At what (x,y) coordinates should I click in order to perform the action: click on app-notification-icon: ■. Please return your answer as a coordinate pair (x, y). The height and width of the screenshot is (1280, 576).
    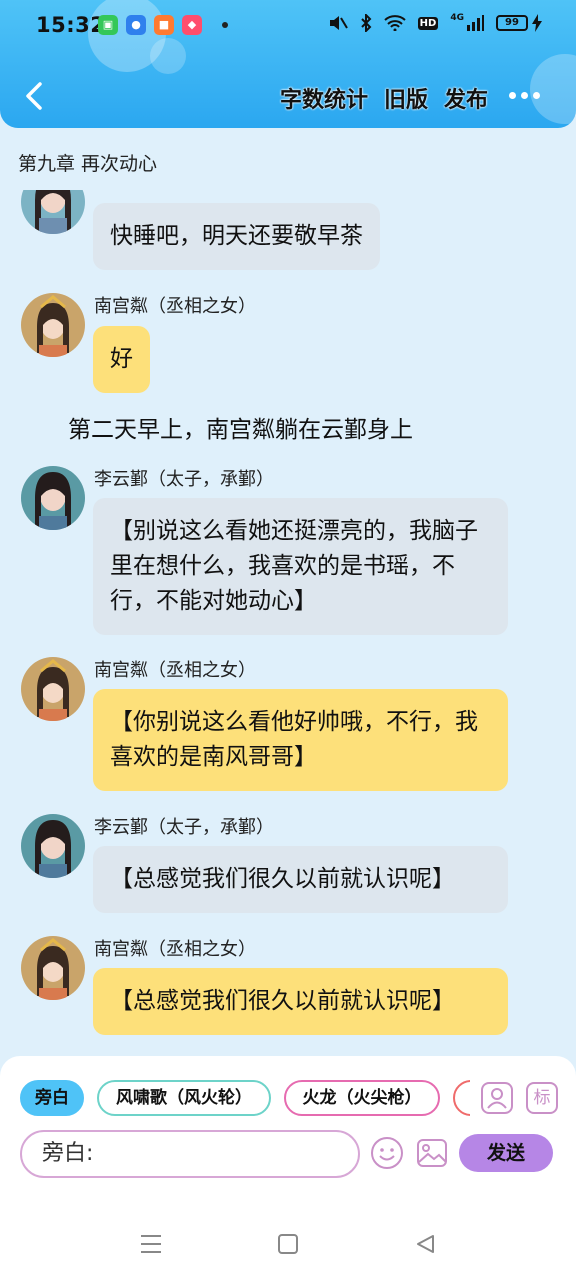
    Looking at the image, I should click on (164, 25).